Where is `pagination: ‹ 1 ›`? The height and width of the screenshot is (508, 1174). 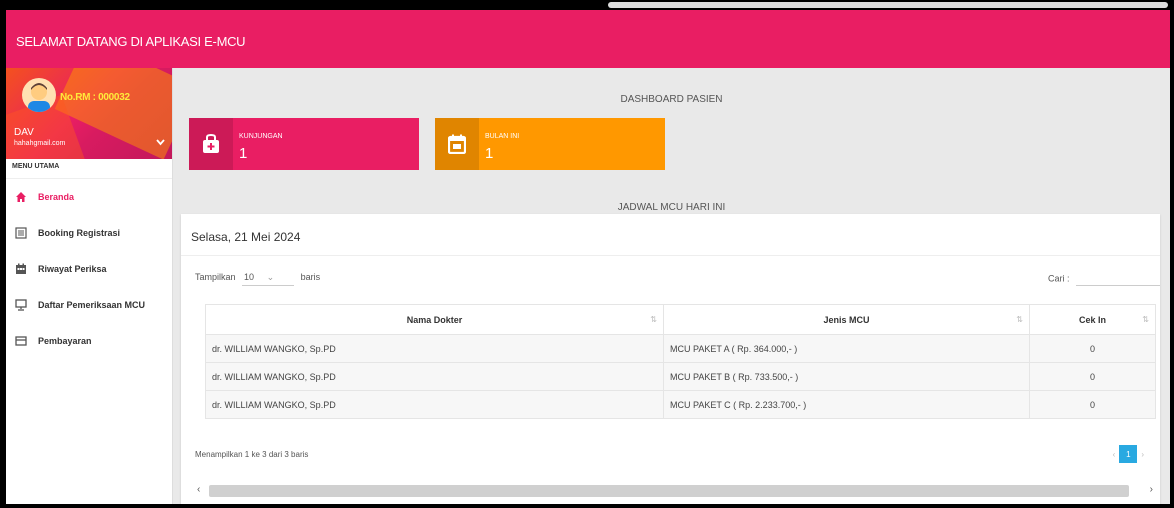
pagination: ‹ 1 › is located at coordinates (1128, 454).